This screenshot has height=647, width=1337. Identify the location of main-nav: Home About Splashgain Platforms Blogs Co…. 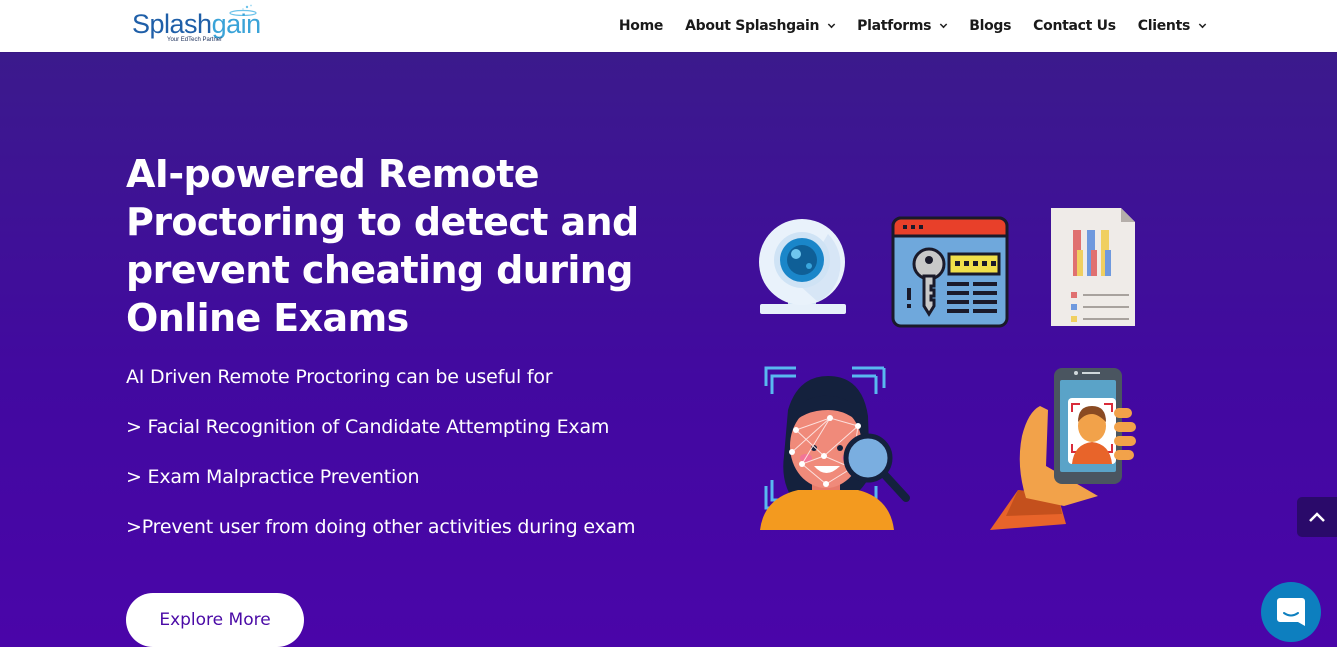
(912, 26).